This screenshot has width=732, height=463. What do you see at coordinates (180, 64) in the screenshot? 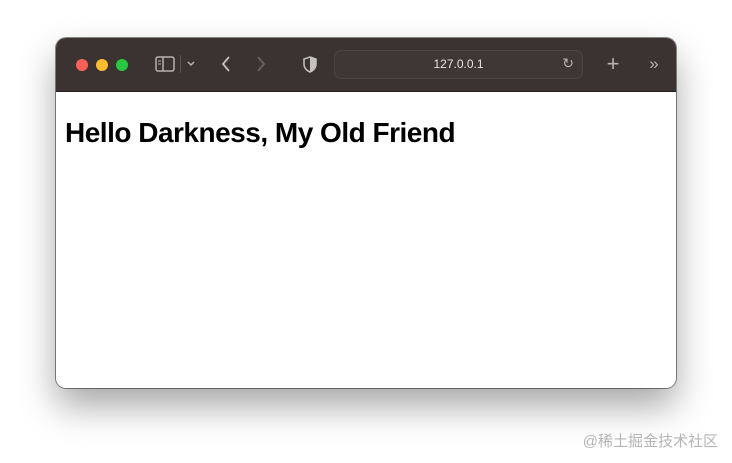
I see `toolbar-divider` at bounding box center [180, 64].